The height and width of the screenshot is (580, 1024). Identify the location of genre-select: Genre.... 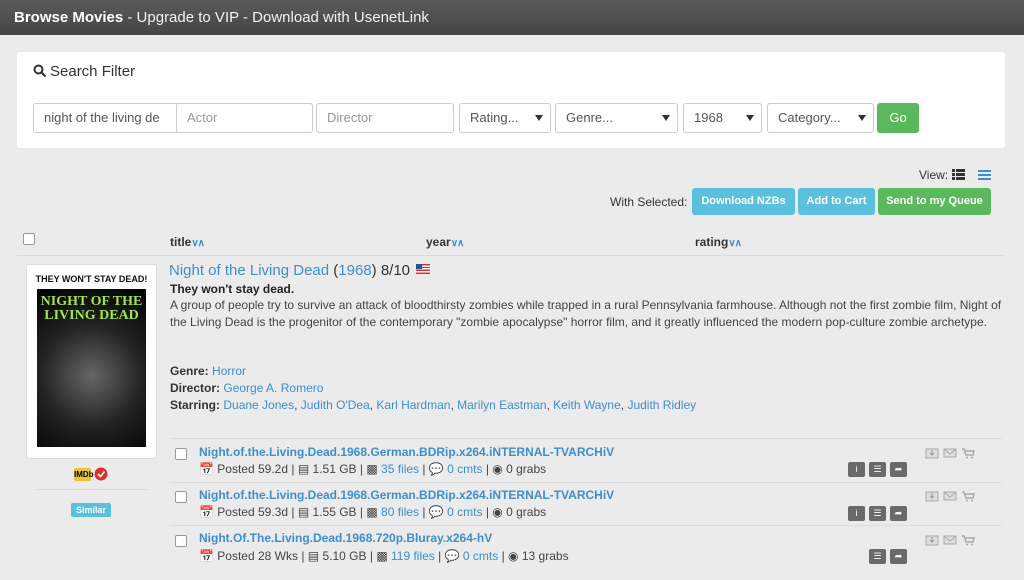
(616, 118).